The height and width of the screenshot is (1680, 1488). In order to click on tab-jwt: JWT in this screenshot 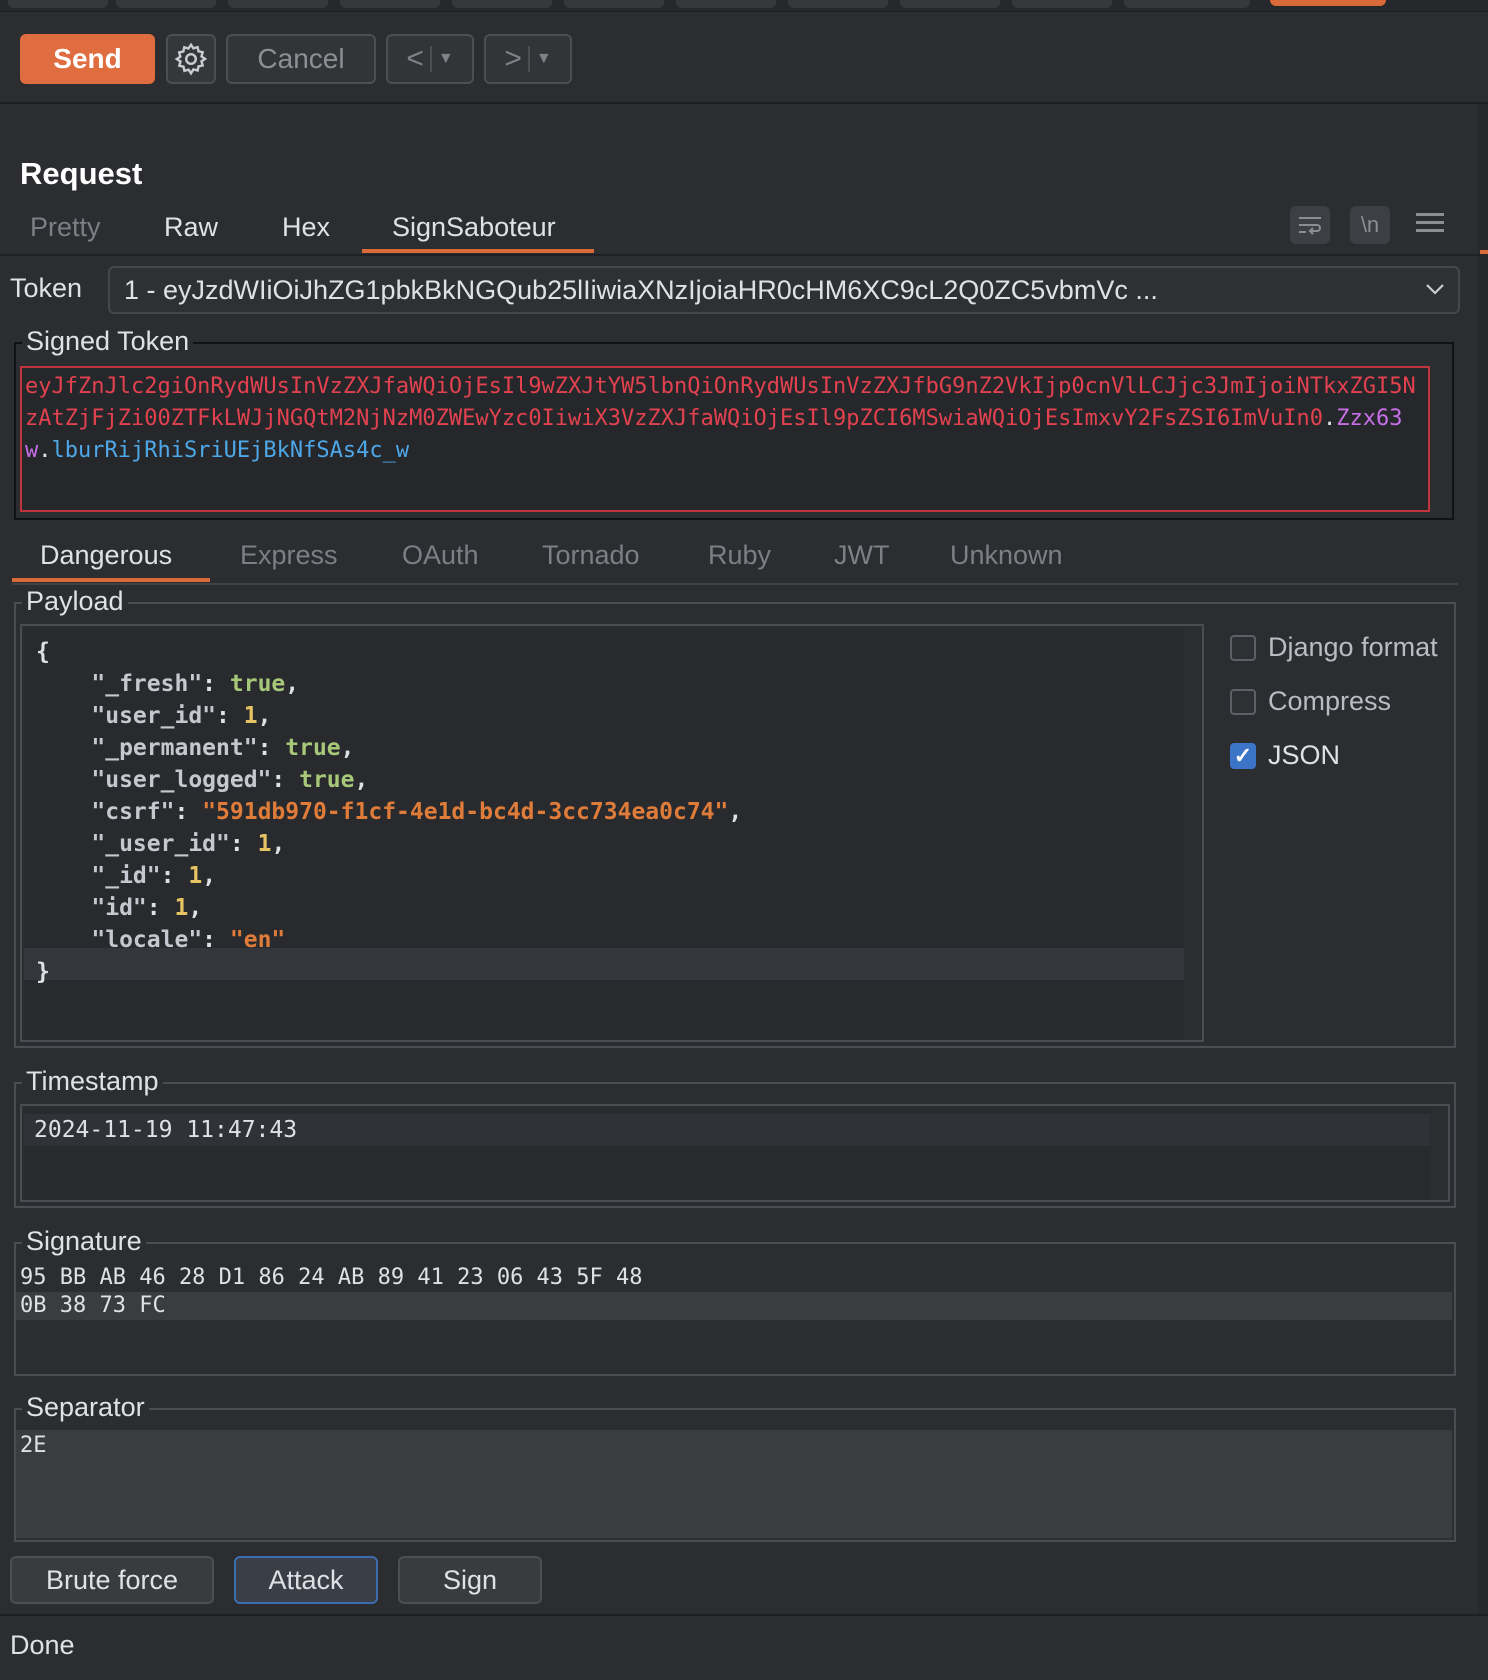, I will do `click(861, 555)`.